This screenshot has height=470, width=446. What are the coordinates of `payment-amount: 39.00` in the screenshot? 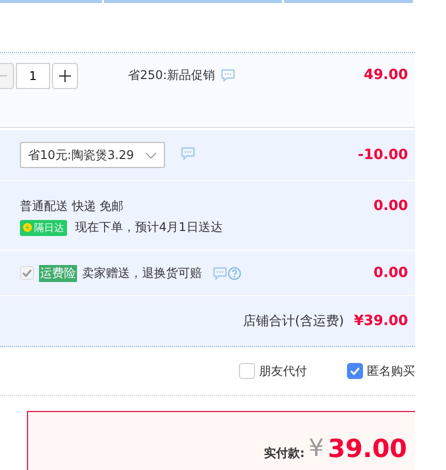 It's located at (368, 448).